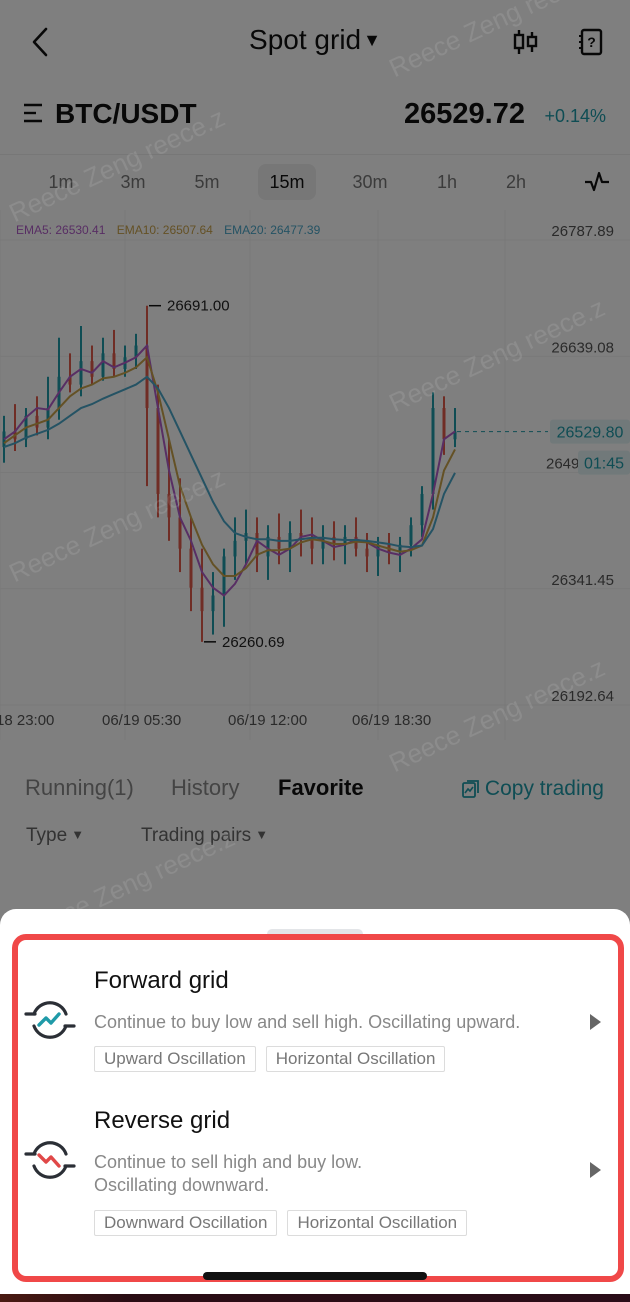  I want to click on x-axis-label: 06/19 12:00, so click(267, 720).